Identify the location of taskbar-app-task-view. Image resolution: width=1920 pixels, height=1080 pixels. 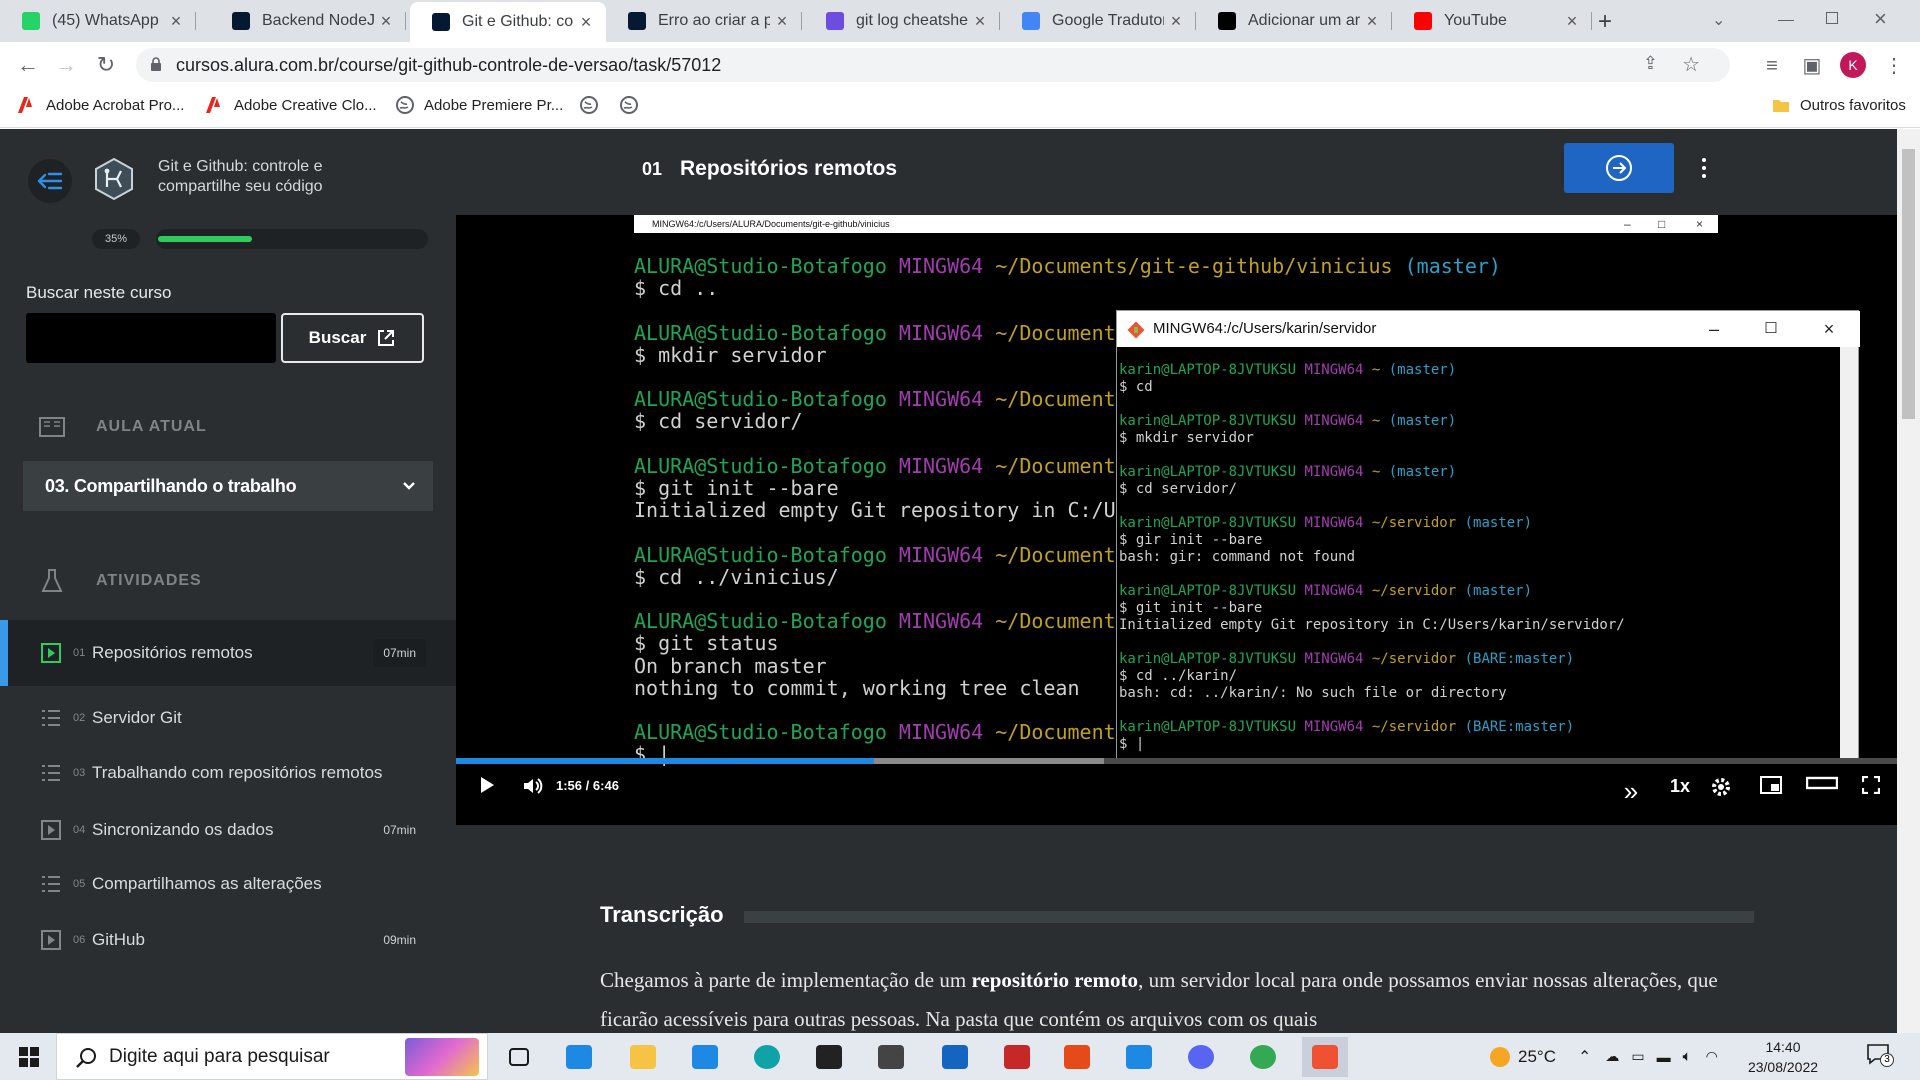
(519, 1057).